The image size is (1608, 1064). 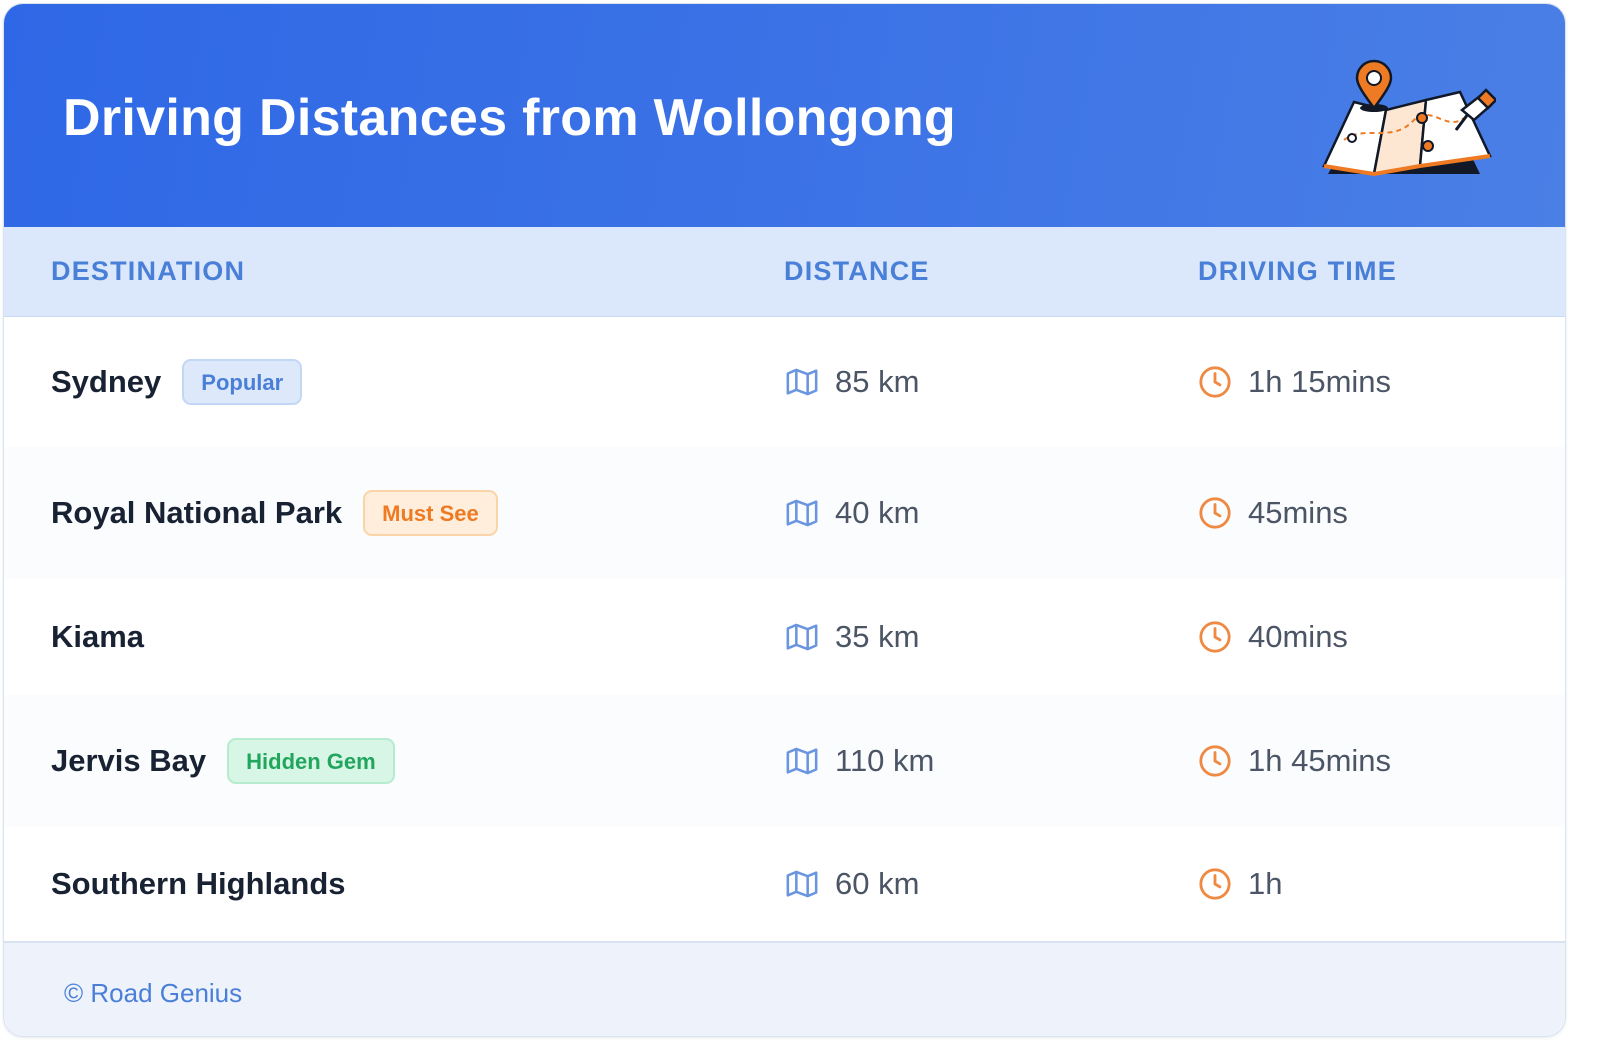 I want to click on time-value: 40mins, so click(x=1298, y=636).